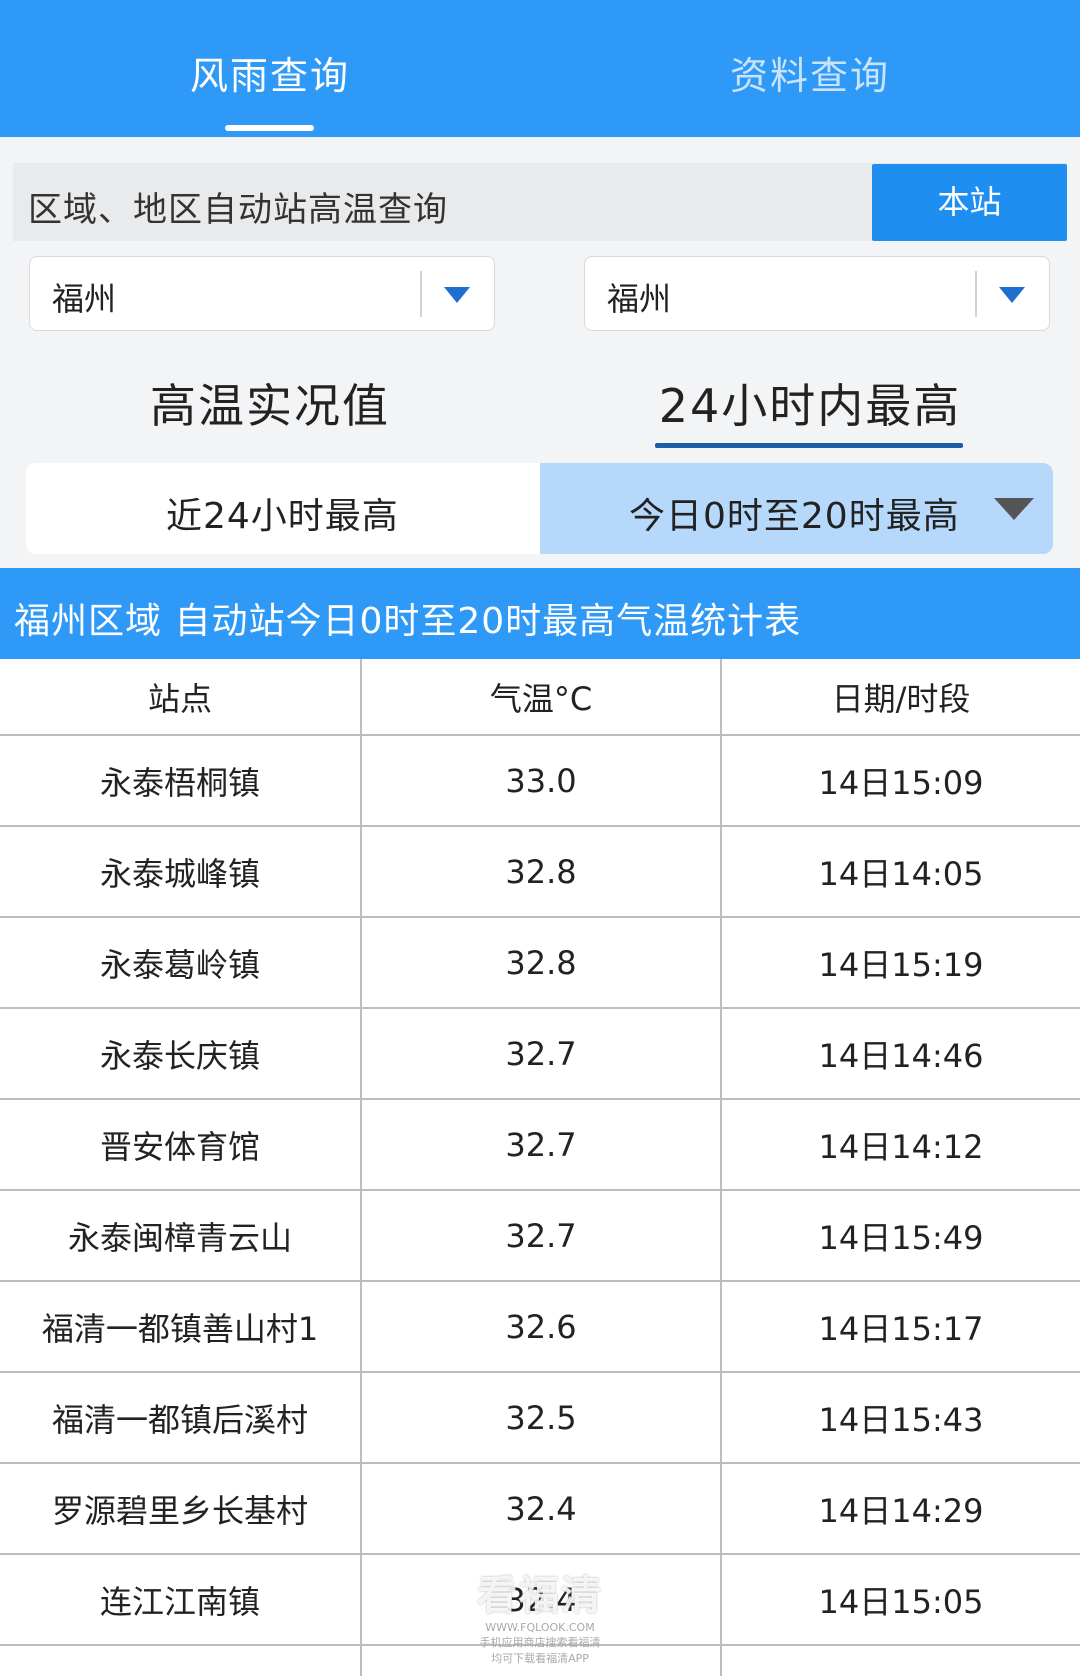  I want to click on station-name: 福清一都镇后溪村, so click(179, 1419).